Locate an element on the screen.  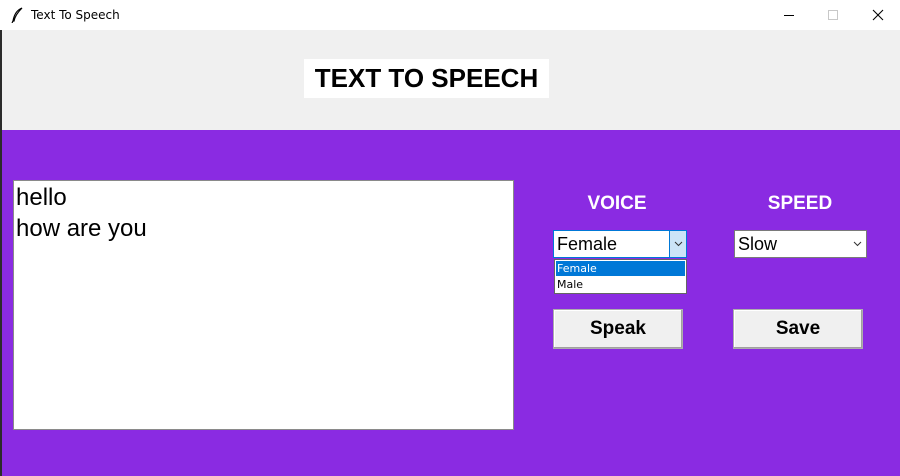
speed-selected-value: Slow is located at coordinates (758, 244).